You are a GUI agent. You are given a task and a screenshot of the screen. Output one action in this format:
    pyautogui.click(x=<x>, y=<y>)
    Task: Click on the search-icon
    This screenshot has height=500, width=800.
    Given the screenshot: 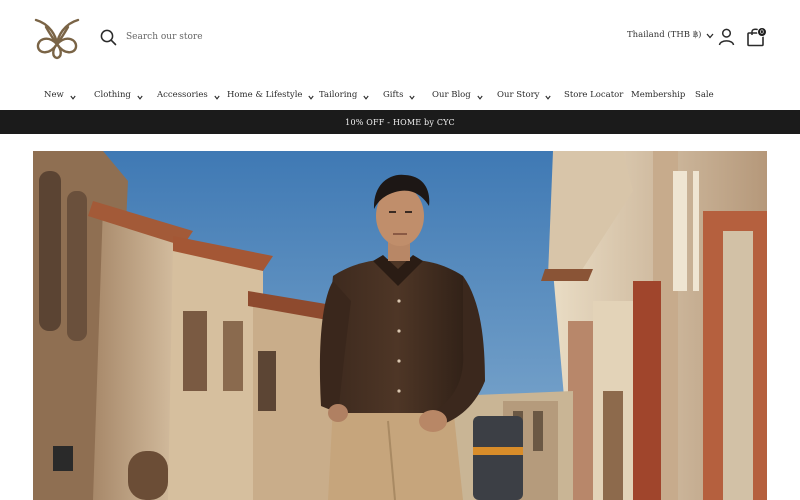 What is the action you would take?
    pyautogui.click(x=108, y=37)
    